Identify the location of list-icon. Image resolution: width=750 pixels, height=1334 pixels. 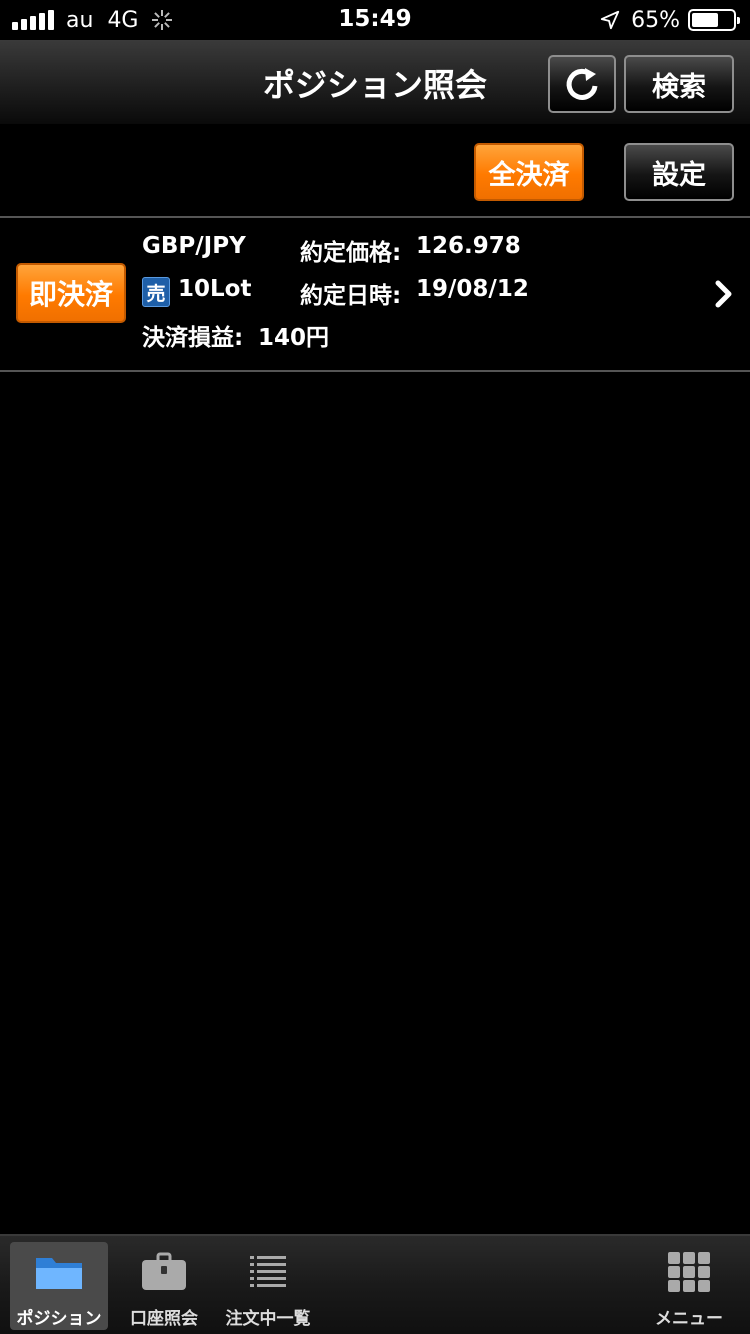
(268, 1271).